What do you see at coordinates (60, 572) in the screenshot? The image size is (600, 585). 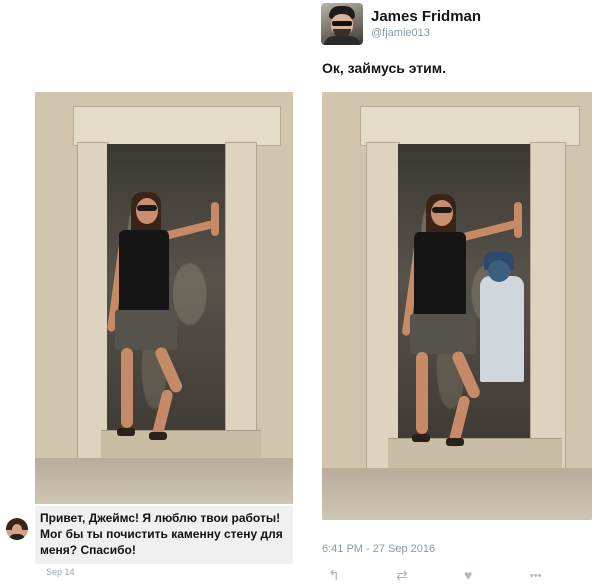 I see `message-date: Sep 14` at bounding box center [60, 572].